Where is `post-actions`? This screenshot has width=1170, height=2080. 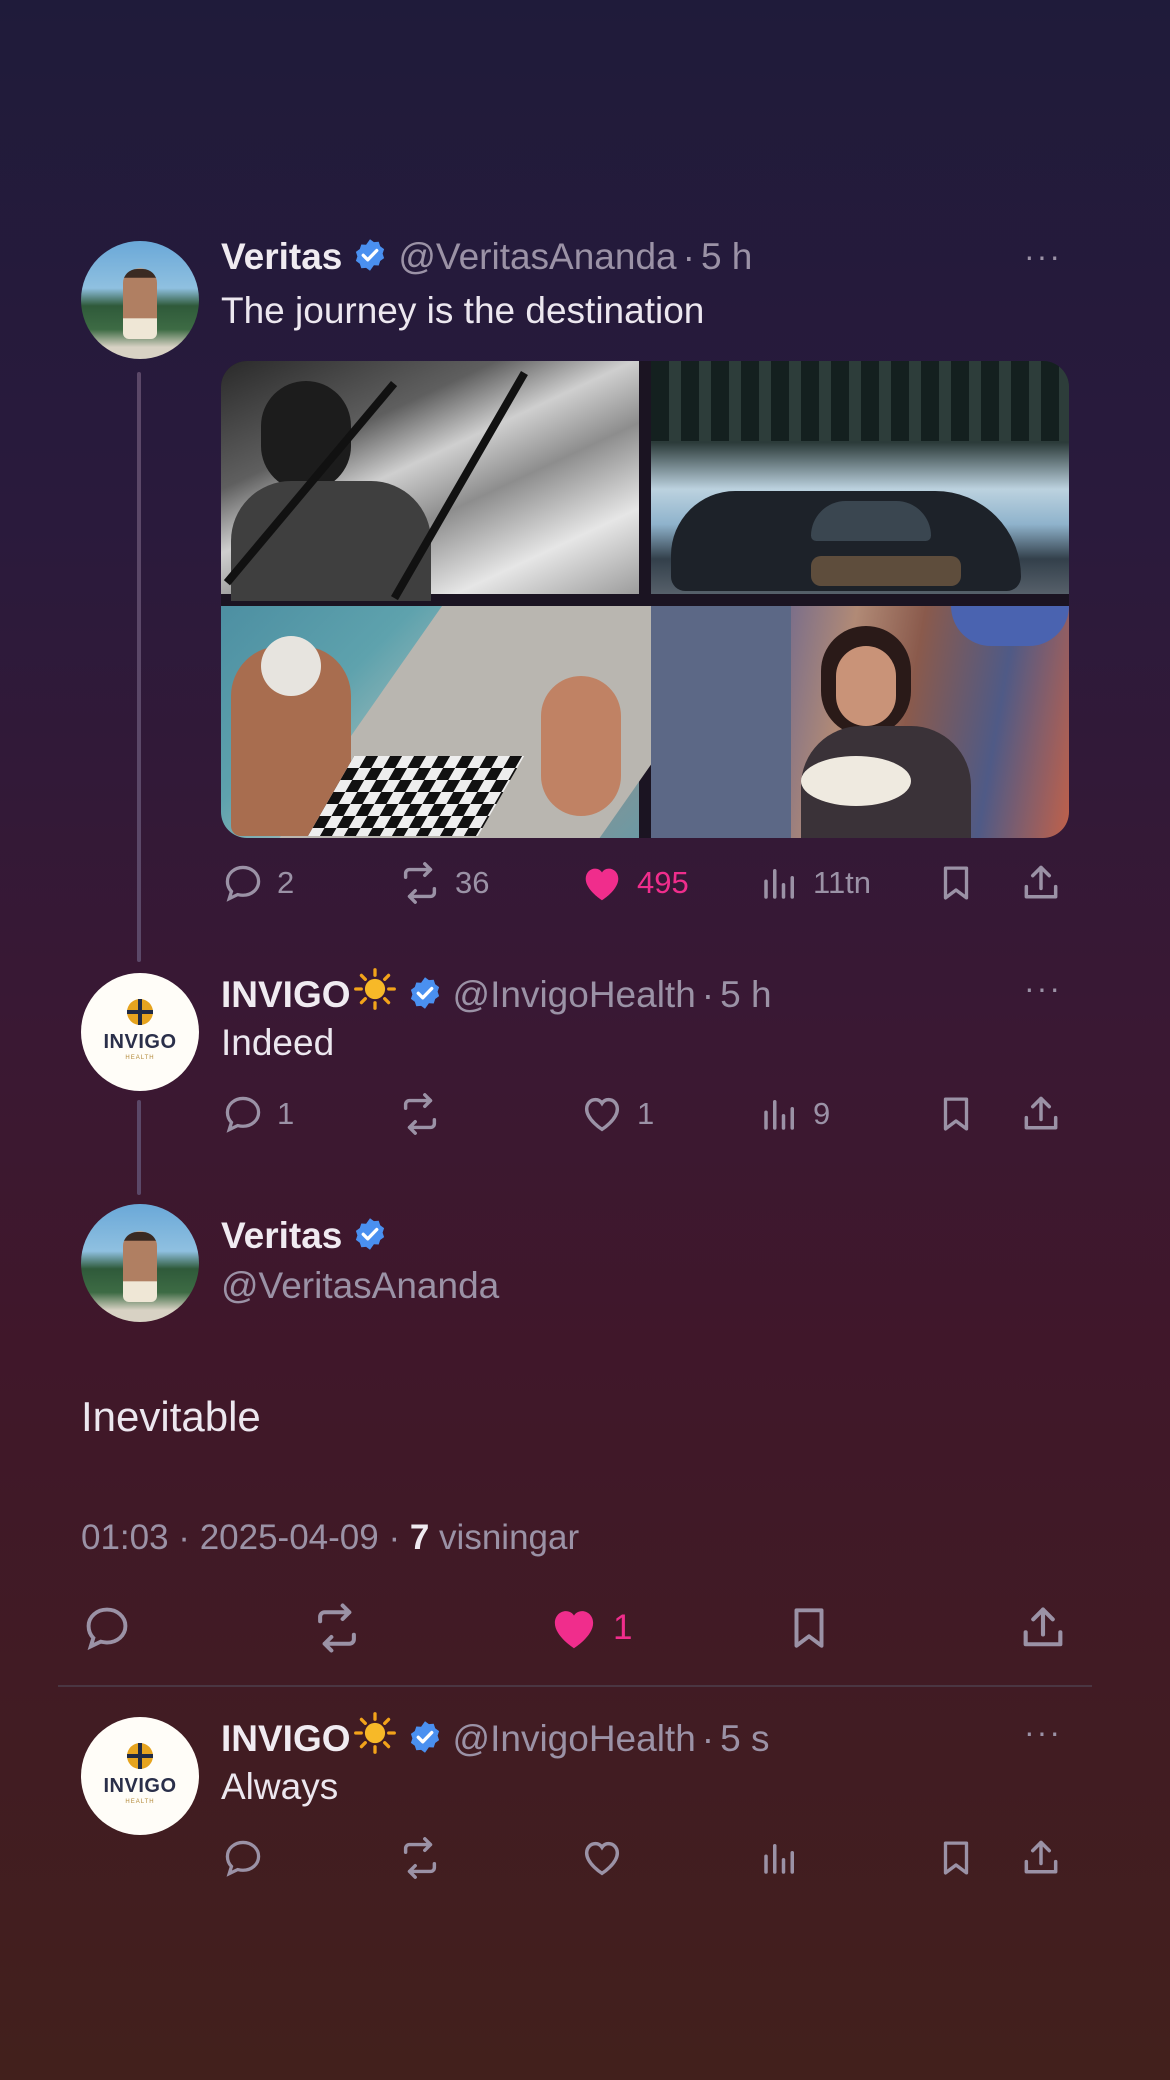
post-actions is located at coordinates (645, 1858).